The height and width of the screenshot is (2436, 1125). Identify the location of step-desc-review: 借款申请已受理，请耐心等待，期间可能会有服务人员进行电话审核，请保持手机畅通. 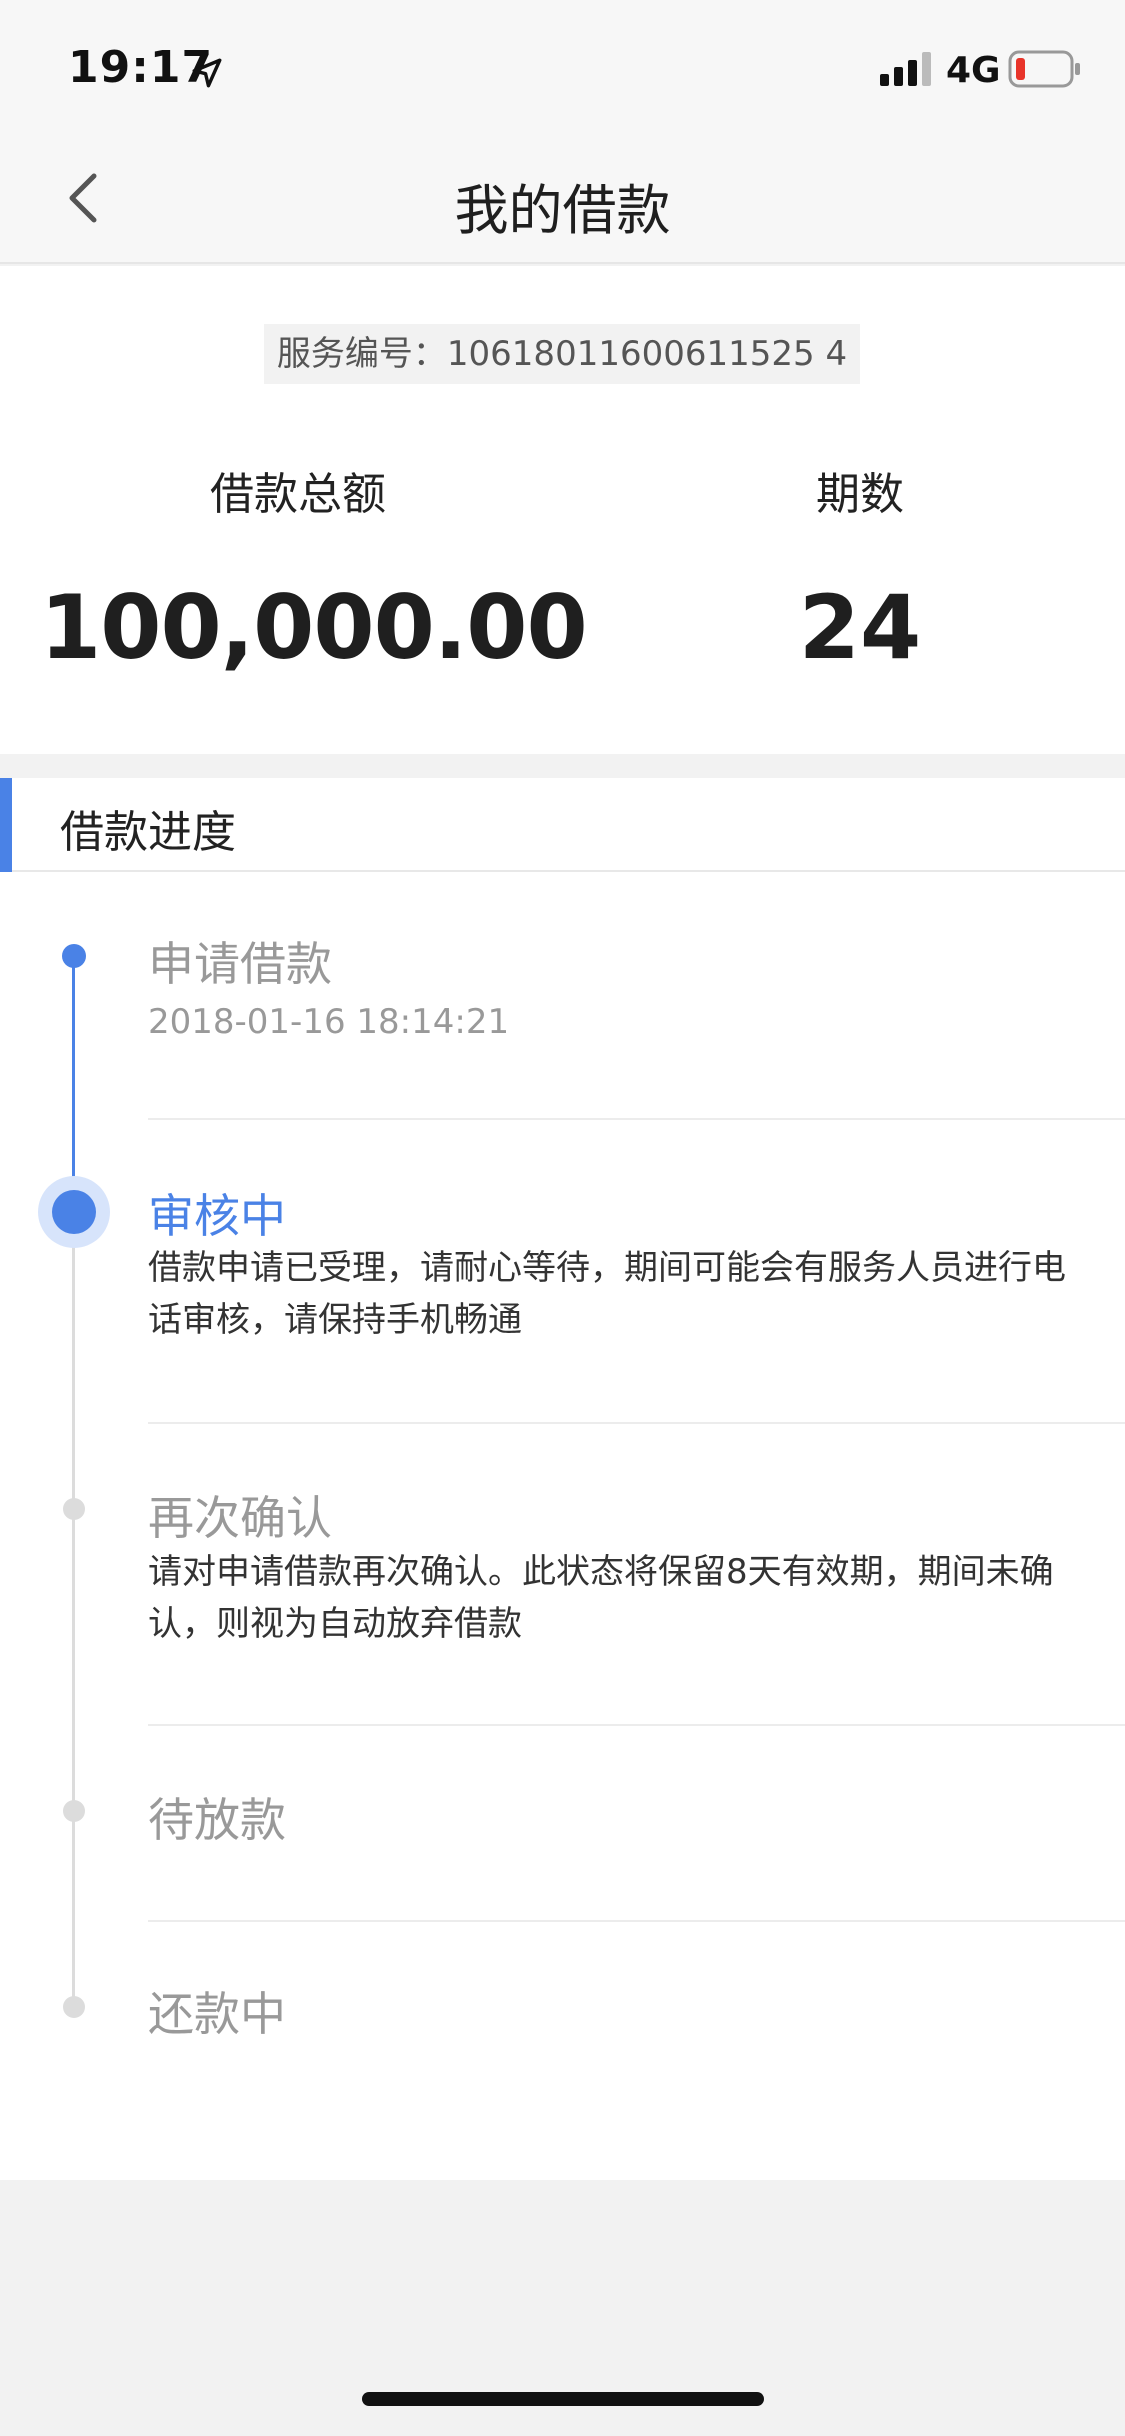
(607, 1294).